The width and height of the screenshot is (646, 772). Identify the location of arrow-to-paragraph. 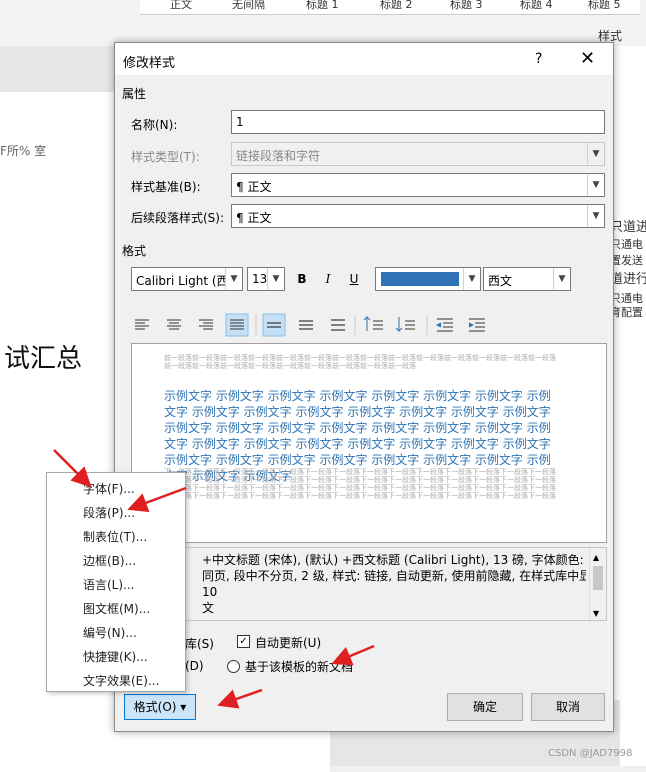
(157, 499).